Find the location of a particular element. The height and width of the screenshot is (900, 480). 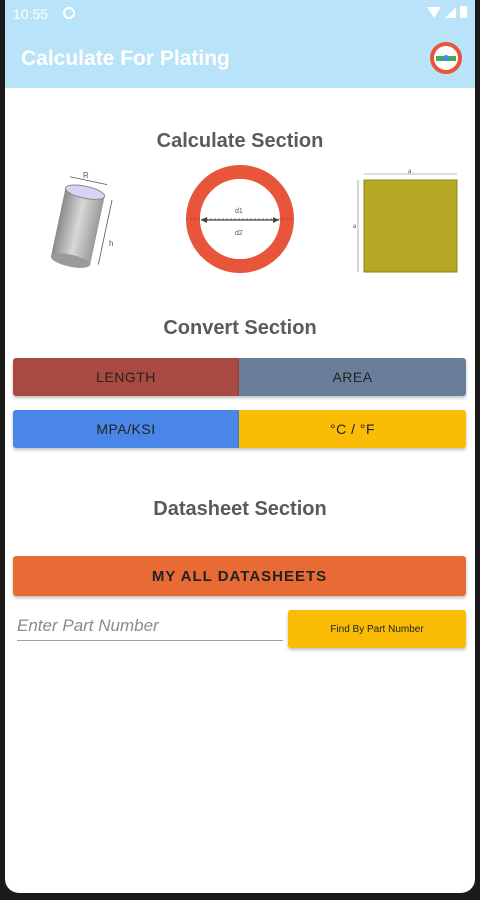

square-calculator-icon: a a is located at coordinates (408, 221).